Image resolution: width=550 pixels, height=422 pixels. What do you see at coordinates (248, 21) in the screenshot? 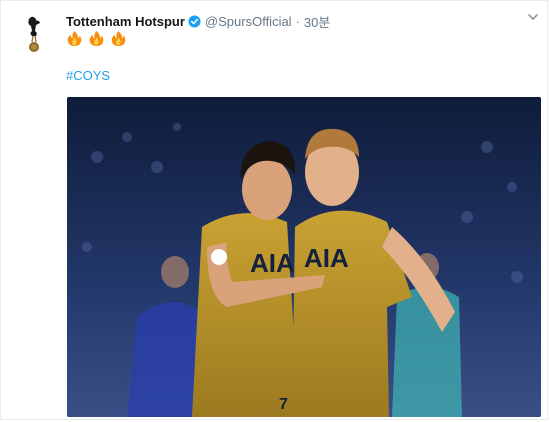
I see `user-handle: @SpursOfficial` at bounding box center [248, 21].